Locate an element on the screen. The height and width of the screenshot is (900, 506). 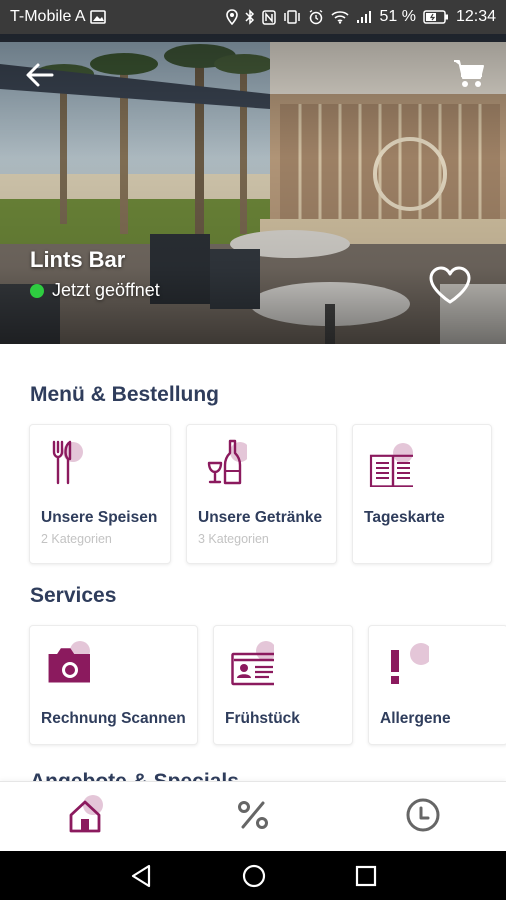
home-circle-icon is located at coordinates (254, 876).